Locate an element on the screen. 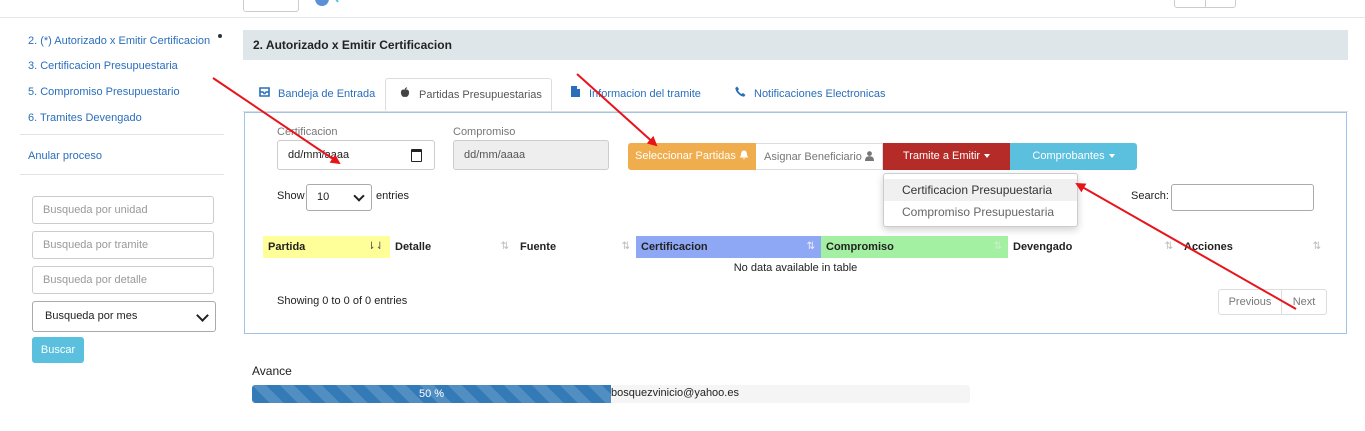 The width and height of the screenshot is (1365, 431). tab-label: Bandeja de Entrada is located at coordinates (327, 94).